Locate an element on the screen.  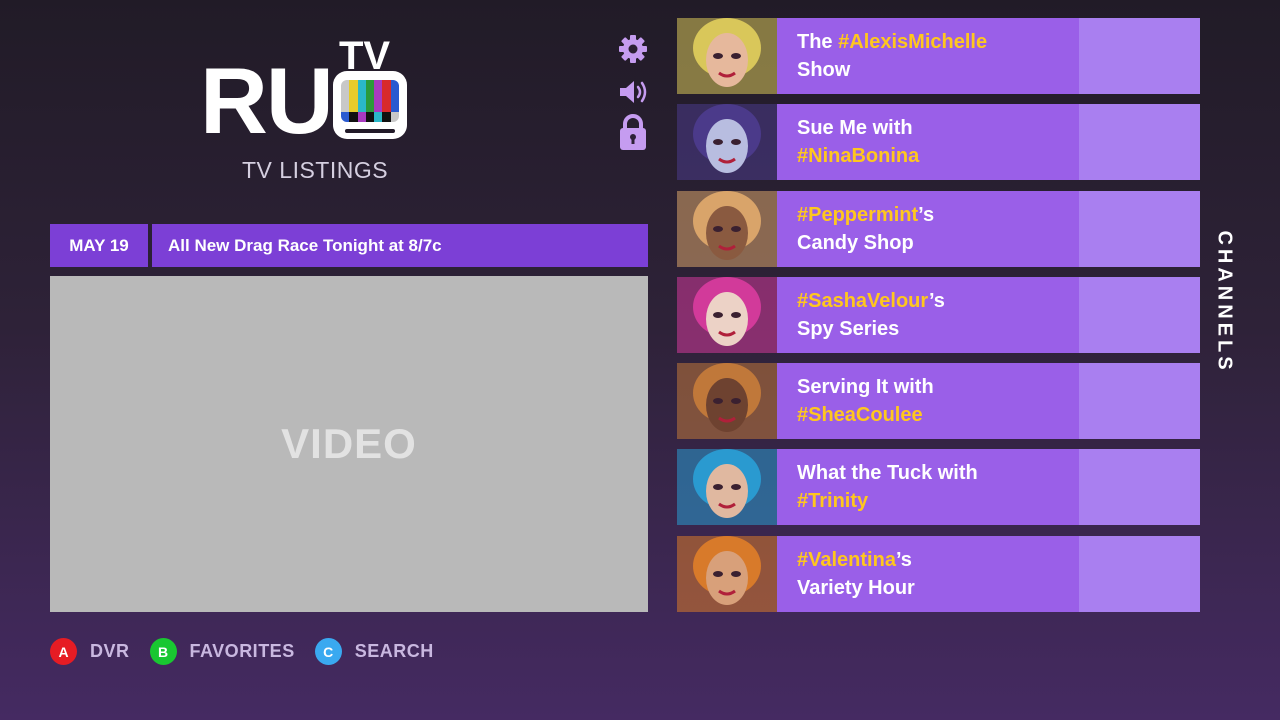
hashtag-text: #Valentina is located at coordinates (846, 559).